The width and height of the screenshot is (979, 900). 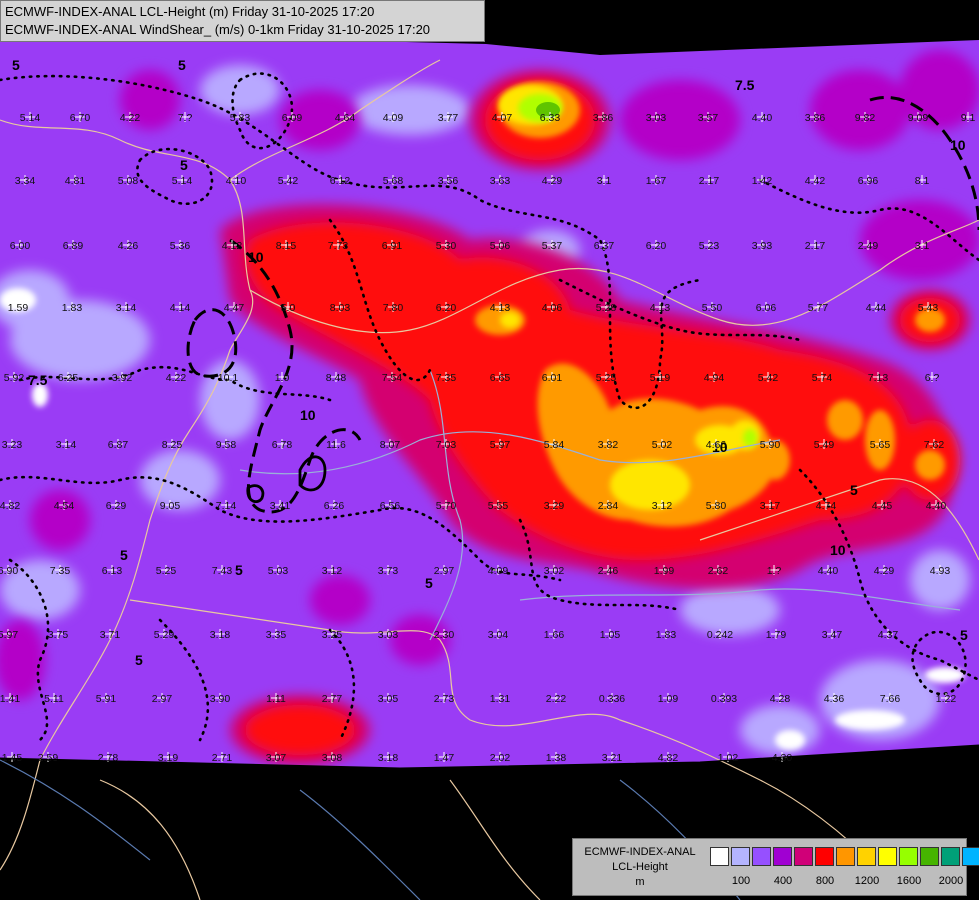 What do you see at coordinates (640, 882) in the screenshot?
I see `legend-title-line-3: m` at bounding box center [640, 882].